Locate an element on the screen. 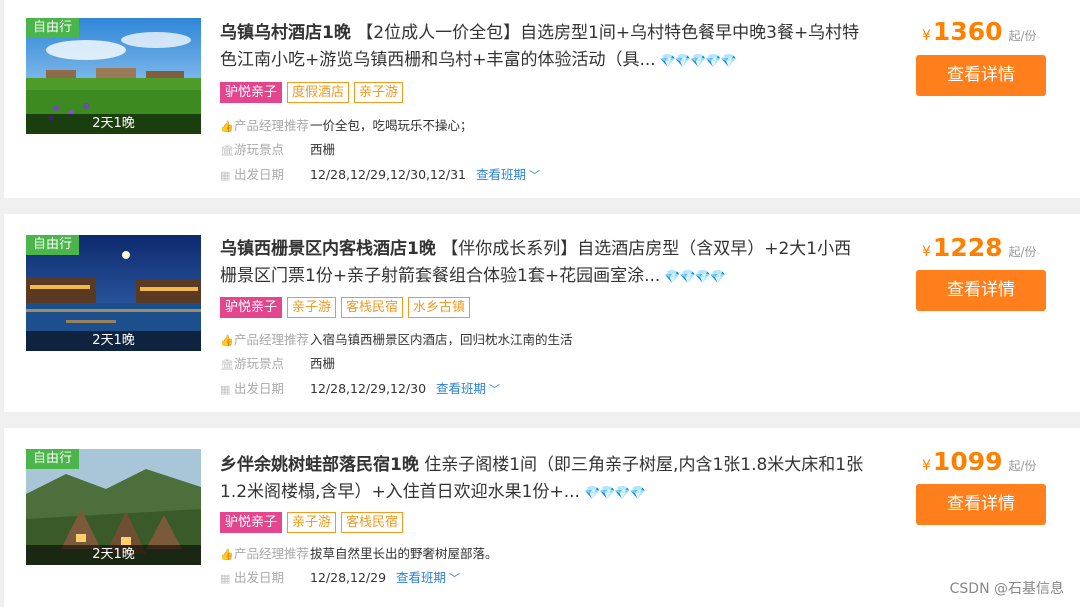 This screenshot has width=1080, height=607. diamond-rating-icon: 💎💎💎💎💎 is located at coordinates (698, 61).